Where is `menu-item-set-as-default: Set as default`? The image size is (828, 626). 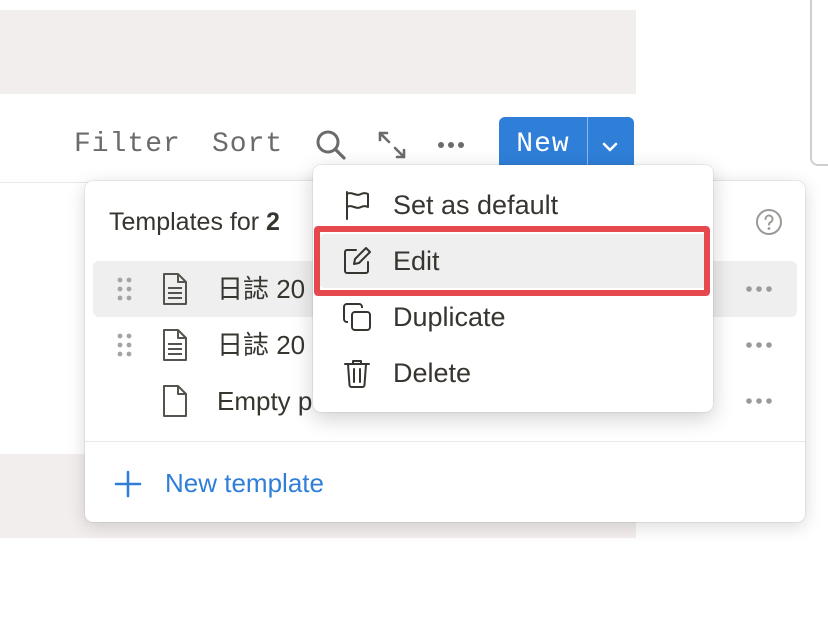
menu-item-set-as-default: Set as default is located at coordinates (513, 205).